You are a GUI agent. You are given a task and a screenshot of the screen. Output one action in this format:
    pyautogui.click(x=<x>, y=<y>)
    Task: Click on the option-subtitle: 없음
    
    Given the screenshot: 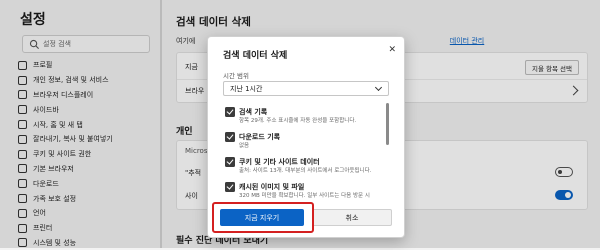 What is the action you would take?
    pyautogui.click(x=244, y=146)
    